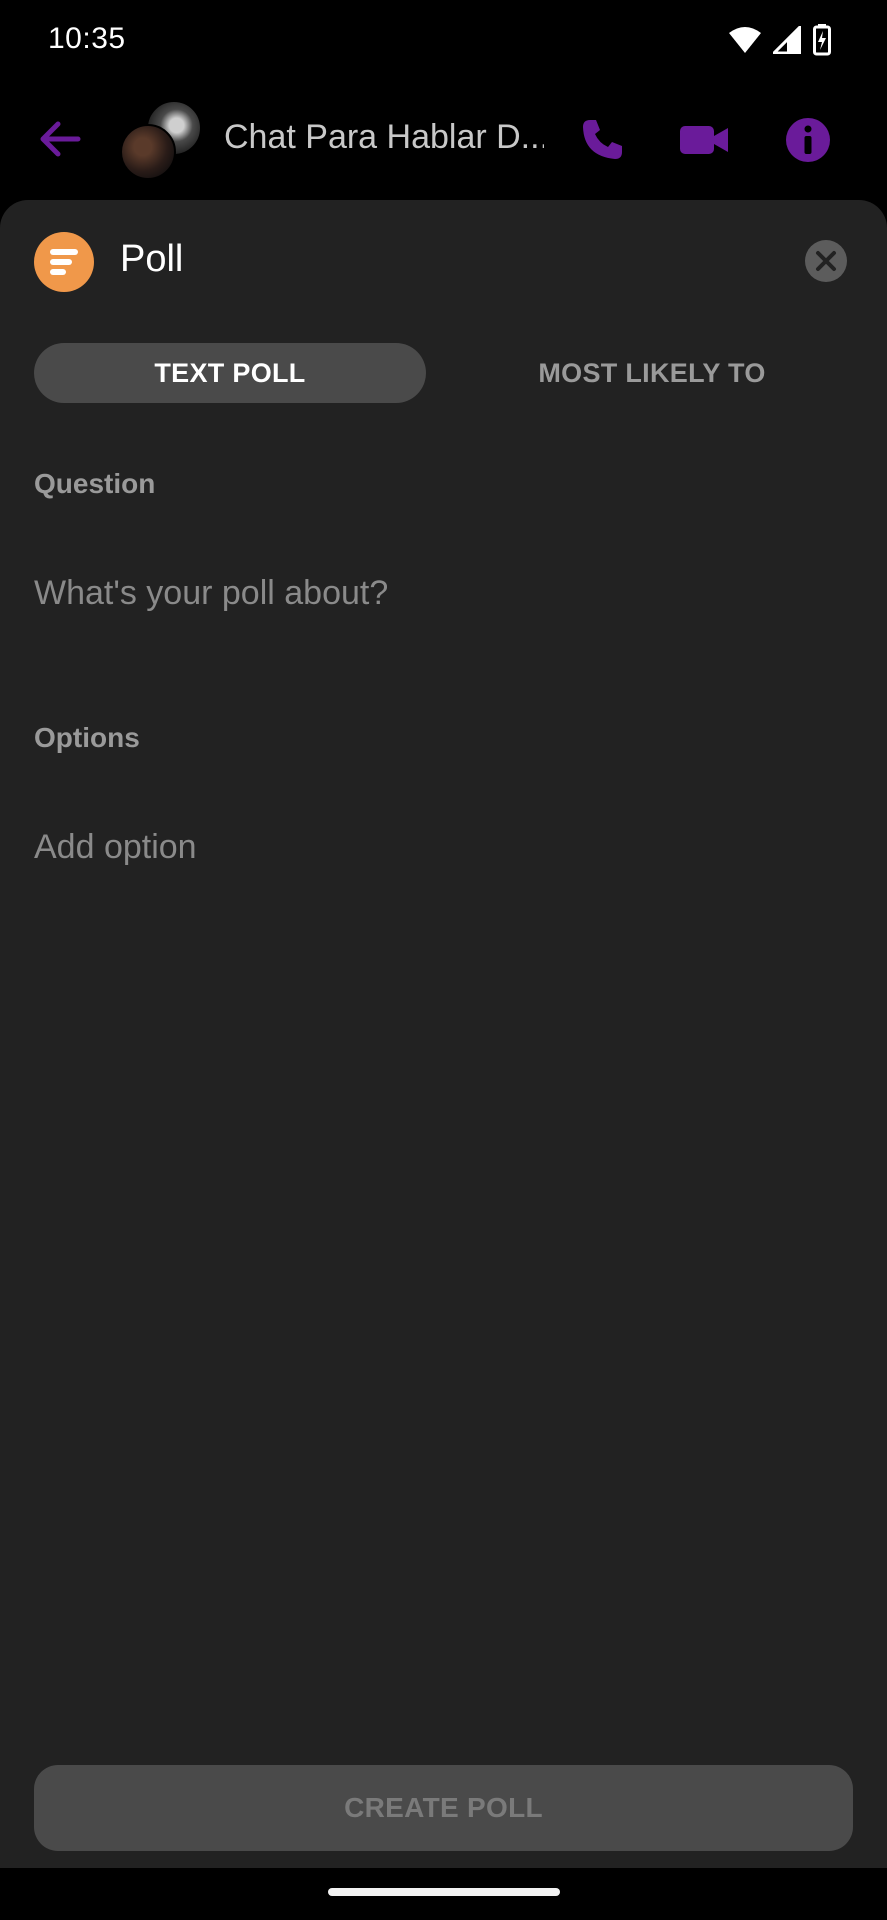  Describe the element at coordinates (787, 40) in the screenshot. I see `signal-icon` at that location.